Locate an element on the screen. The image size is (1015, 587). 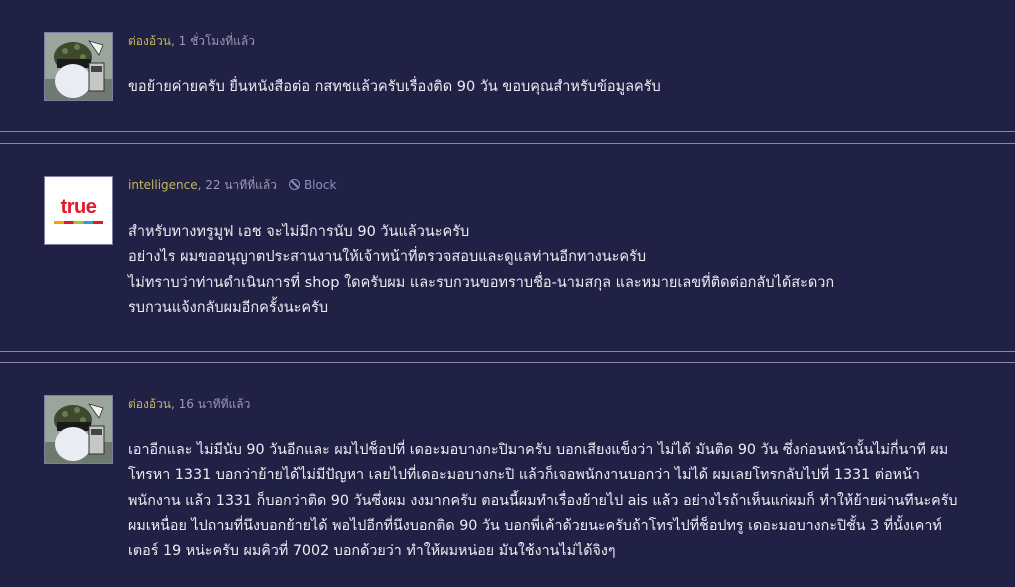
timestamp: , 22 นาทีที่แล้ว is located at coordinates (237, 185).